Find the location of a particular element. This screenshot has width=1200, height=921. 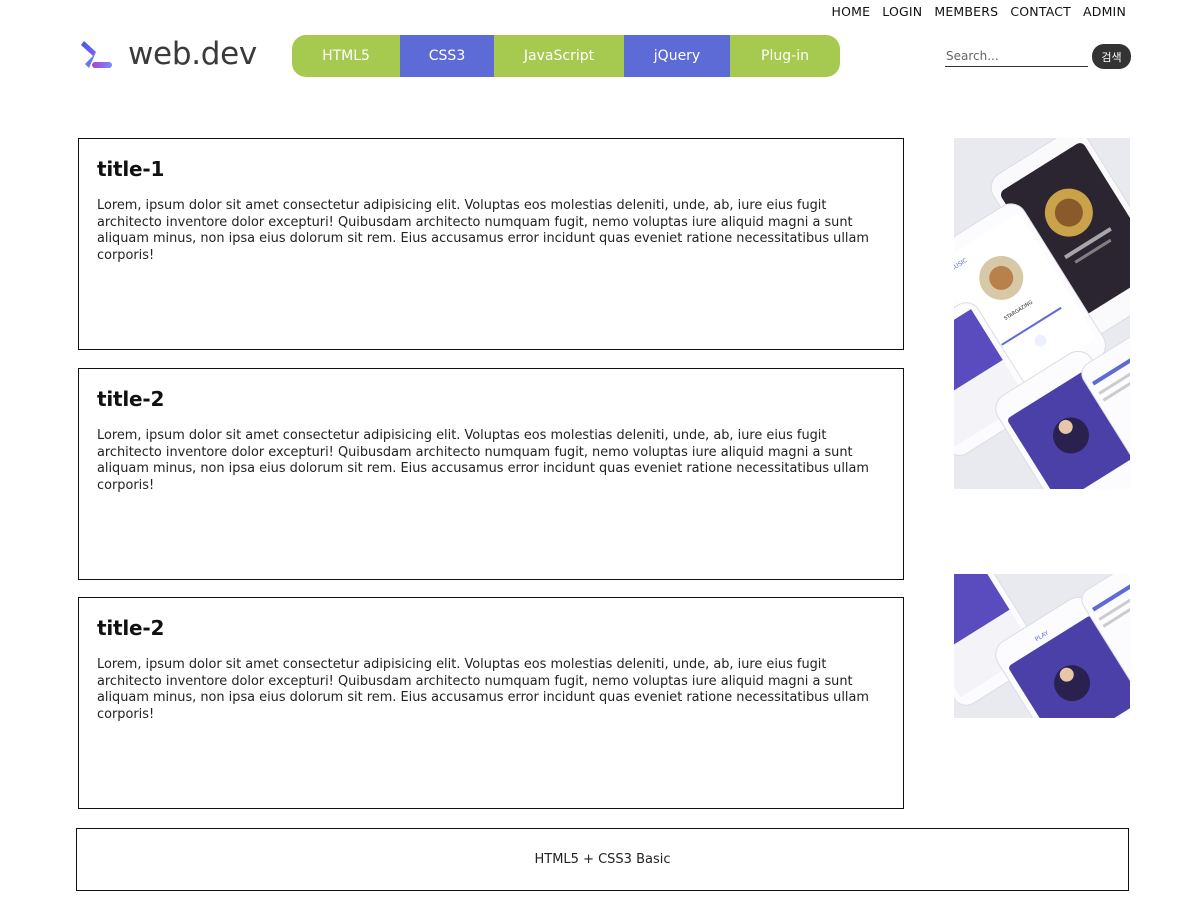

site-logo: web.dev is located at coordinates (168, 54).